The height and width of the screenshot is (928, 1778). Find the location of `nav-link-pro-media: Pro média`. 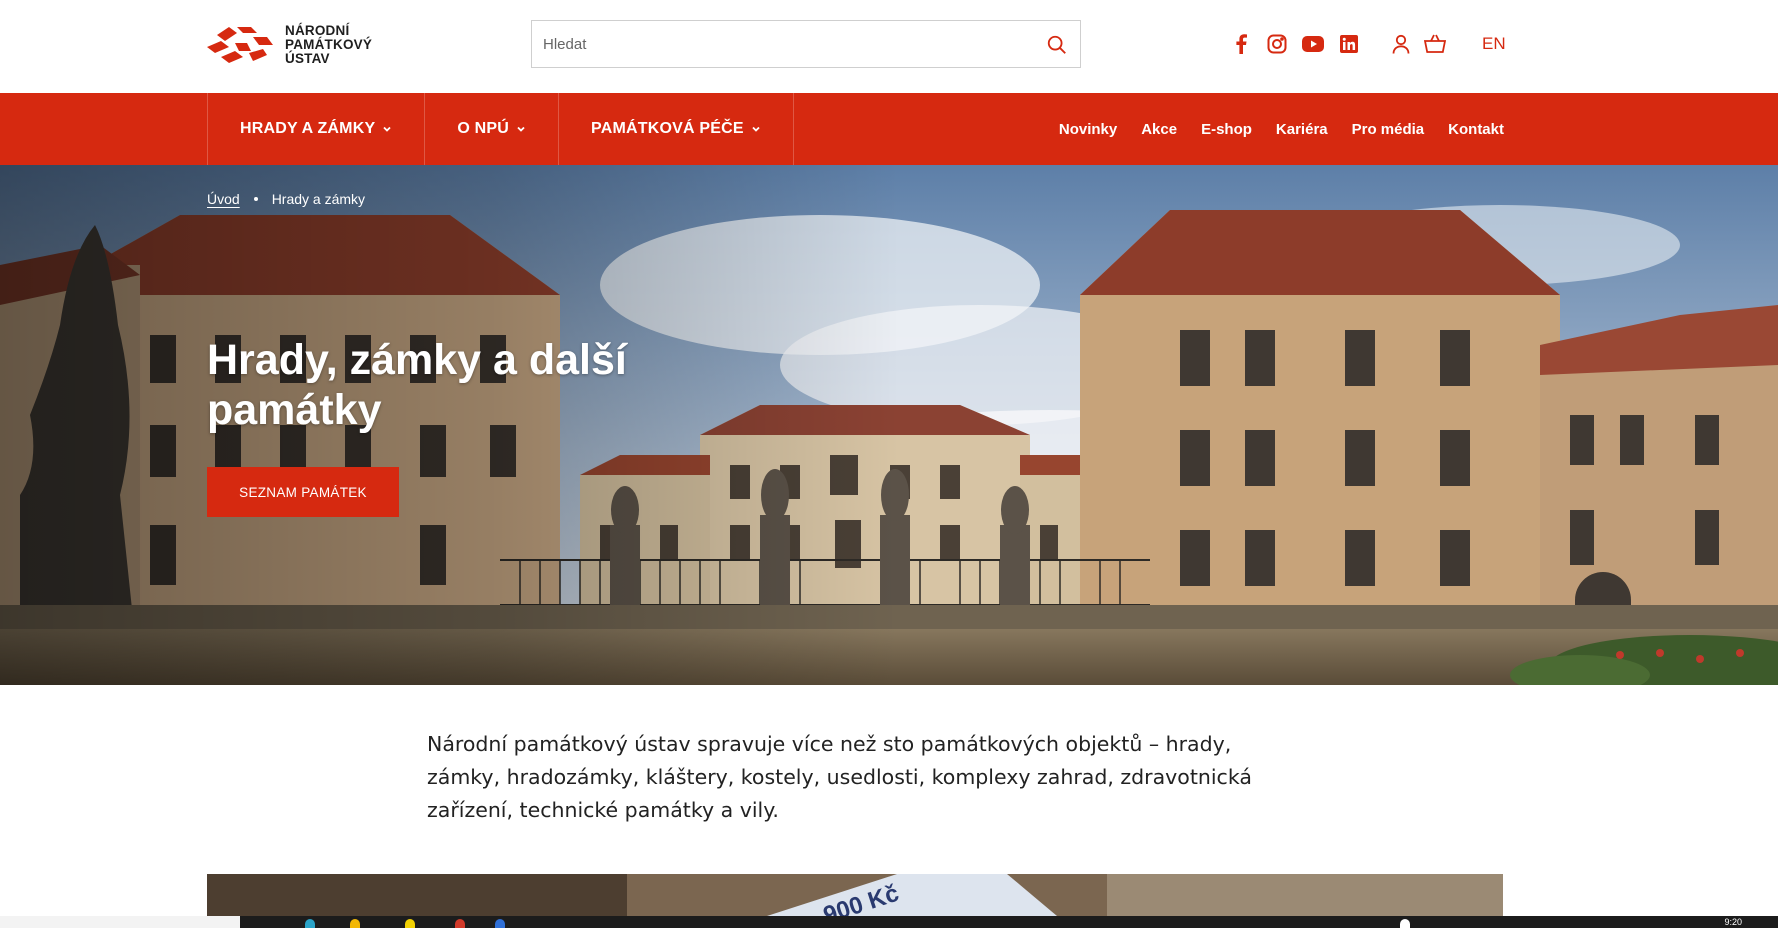

nav-link-pro-media: Pro média is located at coordinates (1388, 129).